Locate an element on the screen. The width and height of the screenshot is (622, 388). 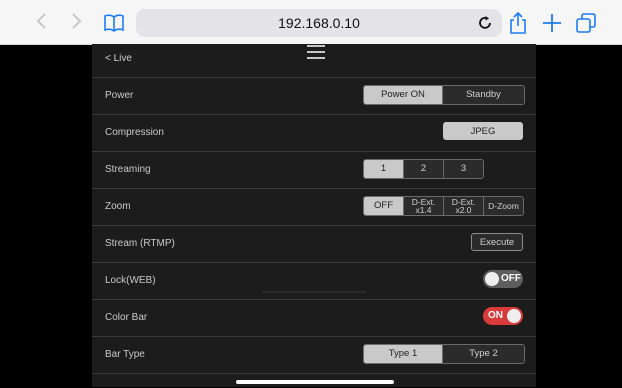
zoom-dzoom-label: D-Zoom is located at coordinates (503, 206).